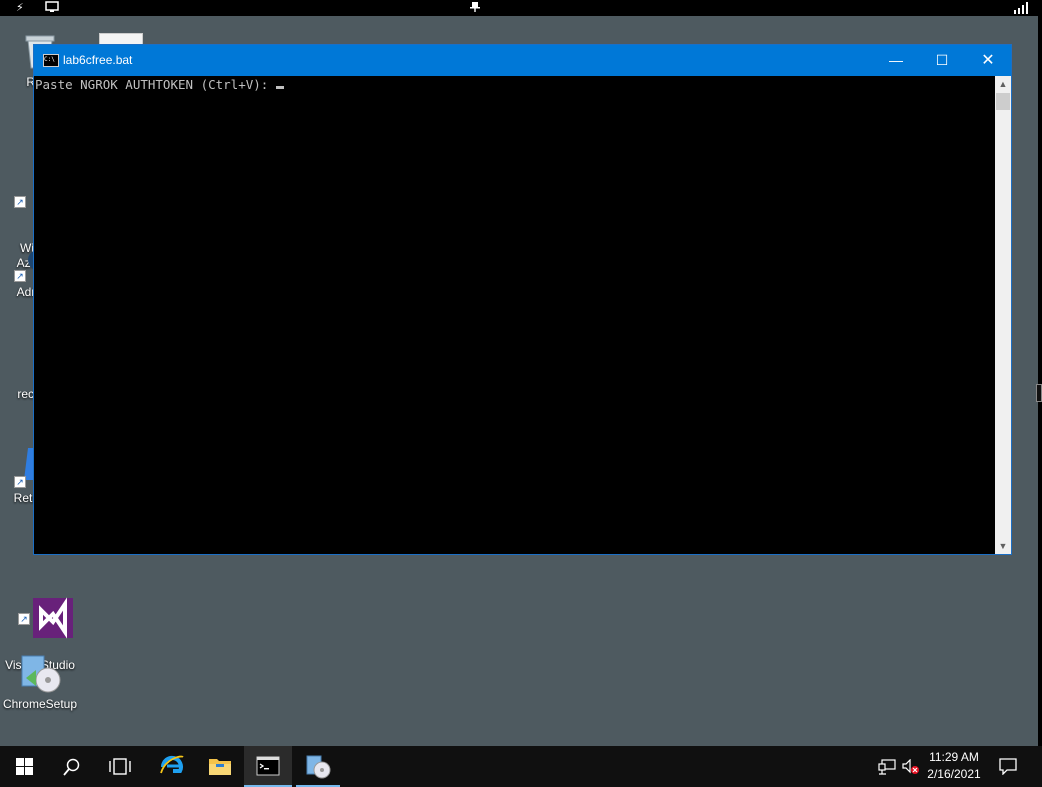 Image resolution: width=1042 pixels, height=787 pixels. What do you see at coordinates (46, 610) in the screenshot?
I see `visual-studio-icon: ↗` at bounding box center [46, 610].